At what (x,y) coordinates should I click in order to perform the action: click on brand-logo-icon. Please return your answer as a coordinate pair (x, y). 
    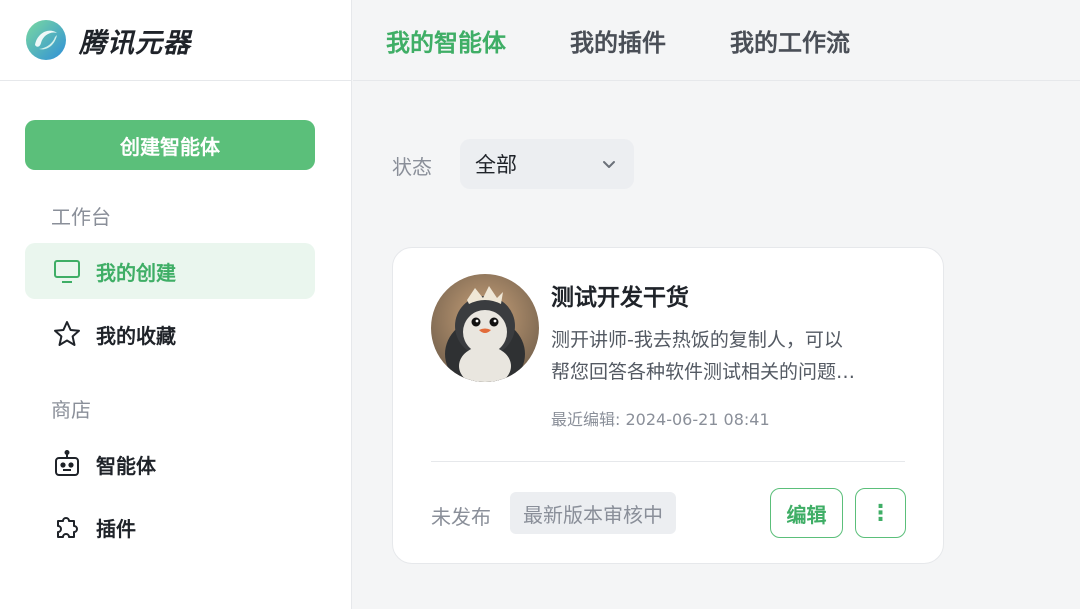
    Looking at the image, I should click on (46, 40).